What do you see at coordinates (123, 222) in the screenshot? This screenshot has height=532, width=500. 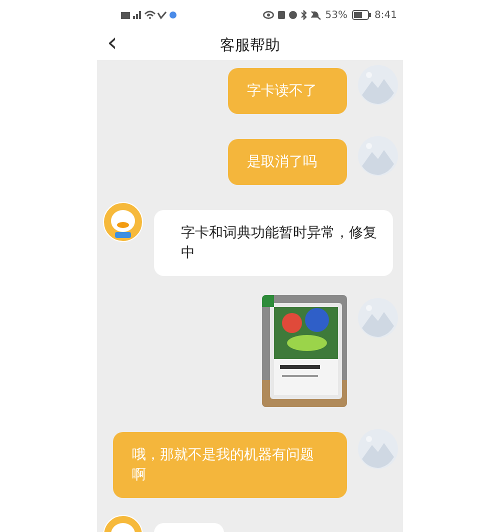 I see `mascot-avatar` at bounding box center [123, 222].